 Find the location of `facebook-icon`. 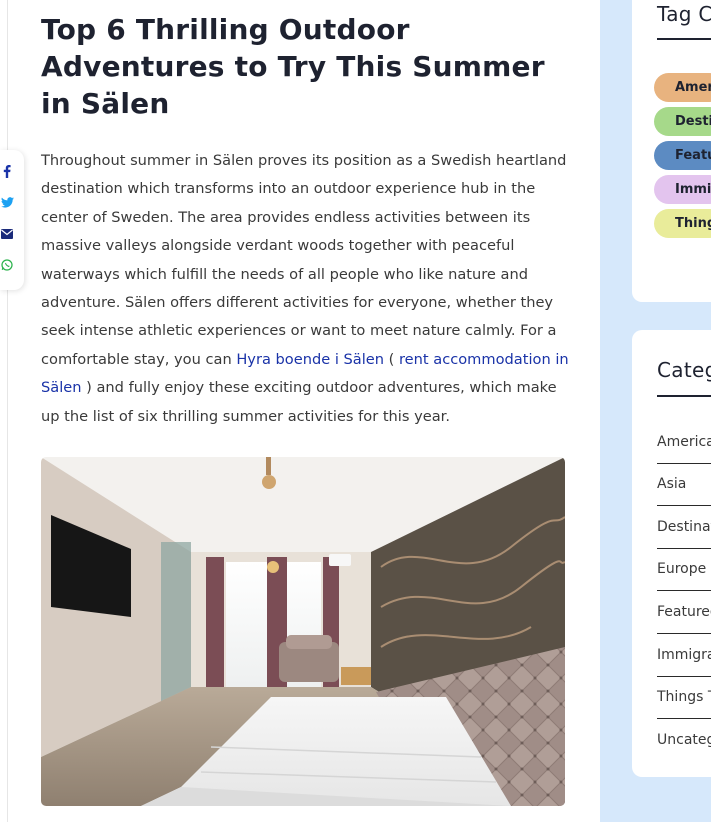

facebook-icon is located at coordinates (7, 171).